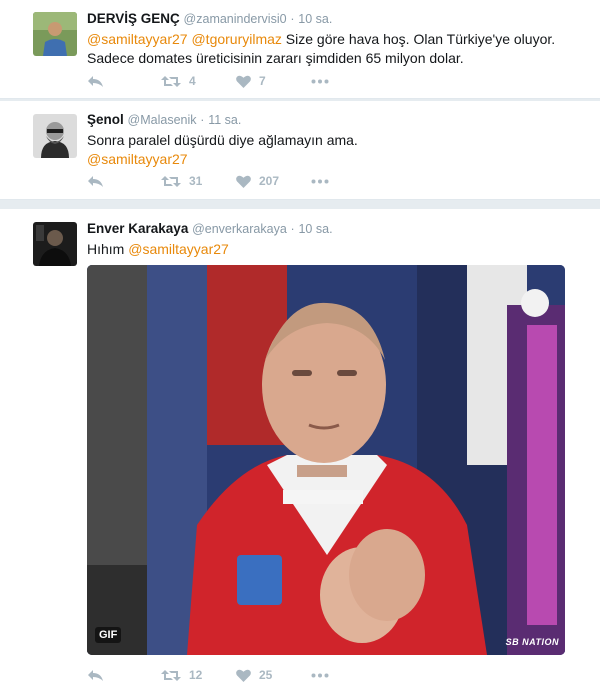  Describe the element at coordinates (108, 635) in the screenshot. I see `gif-badge: GIF` at that location.